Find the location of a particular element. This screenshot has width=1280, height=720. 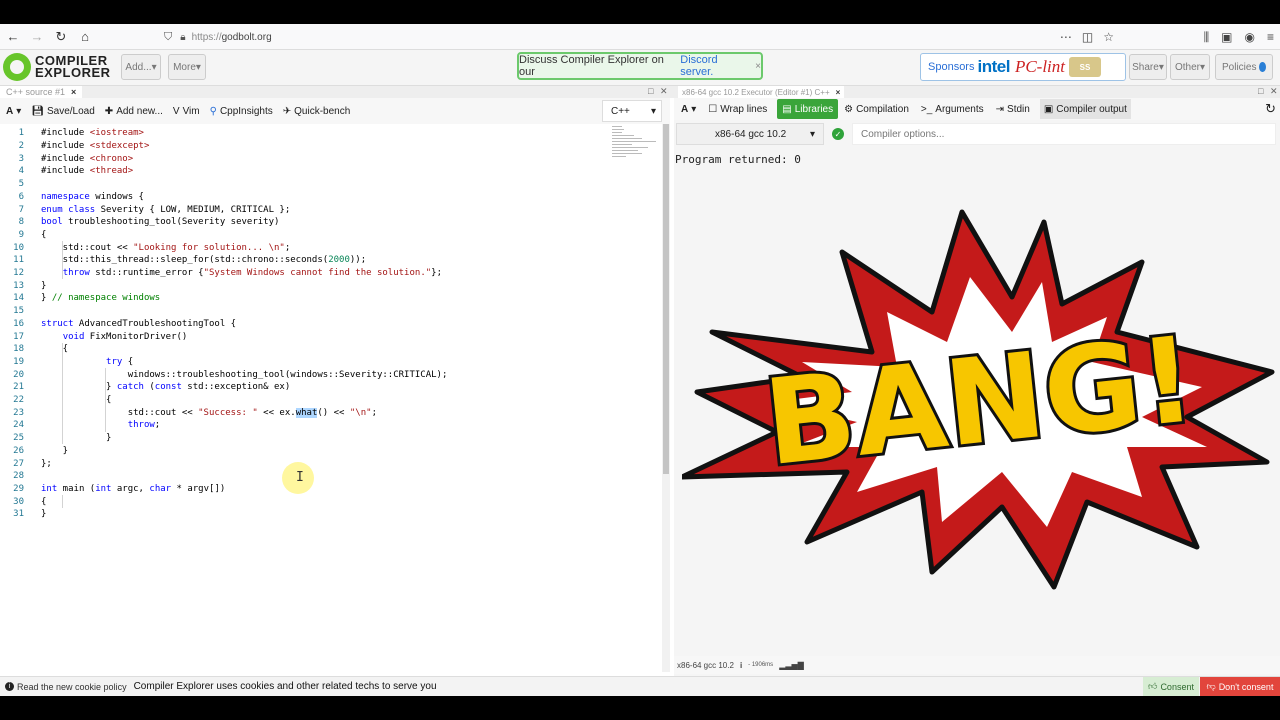

refresh-icon: ↻ is located at coordinates (1270, 109).